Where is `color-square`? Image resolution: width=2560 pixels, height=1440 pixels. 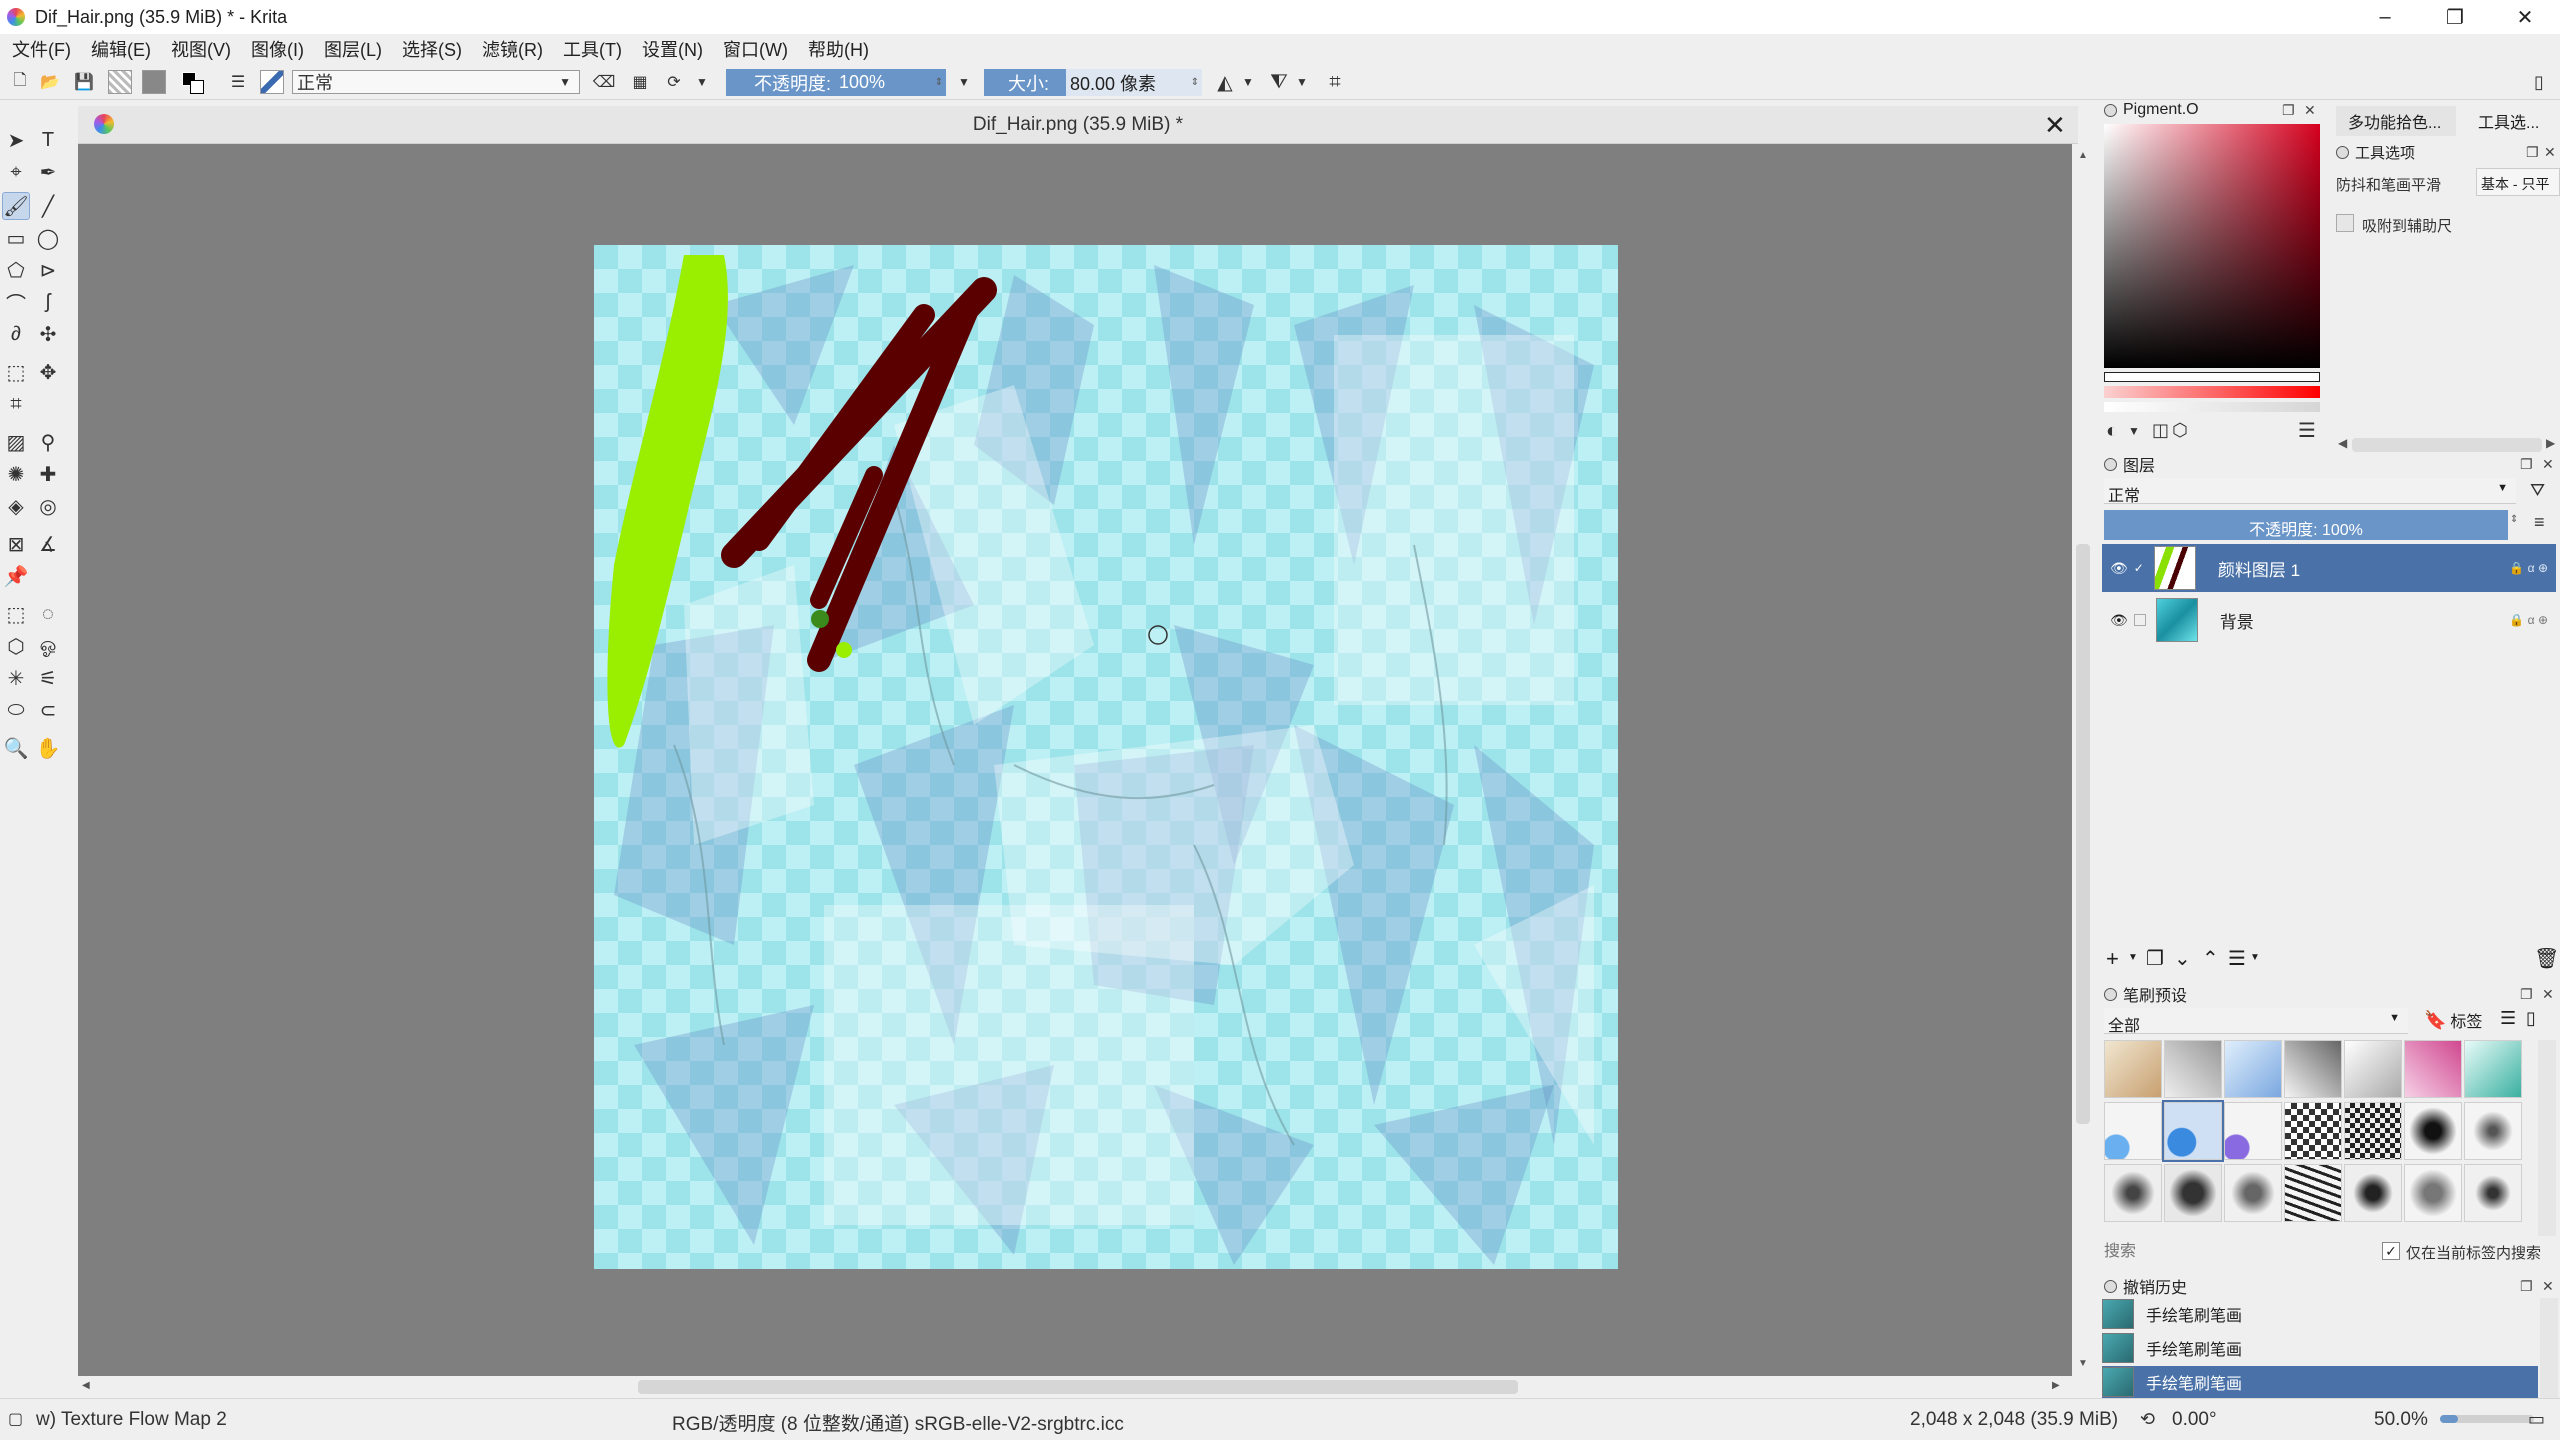 color-square is located at coordinates (2212, 246).